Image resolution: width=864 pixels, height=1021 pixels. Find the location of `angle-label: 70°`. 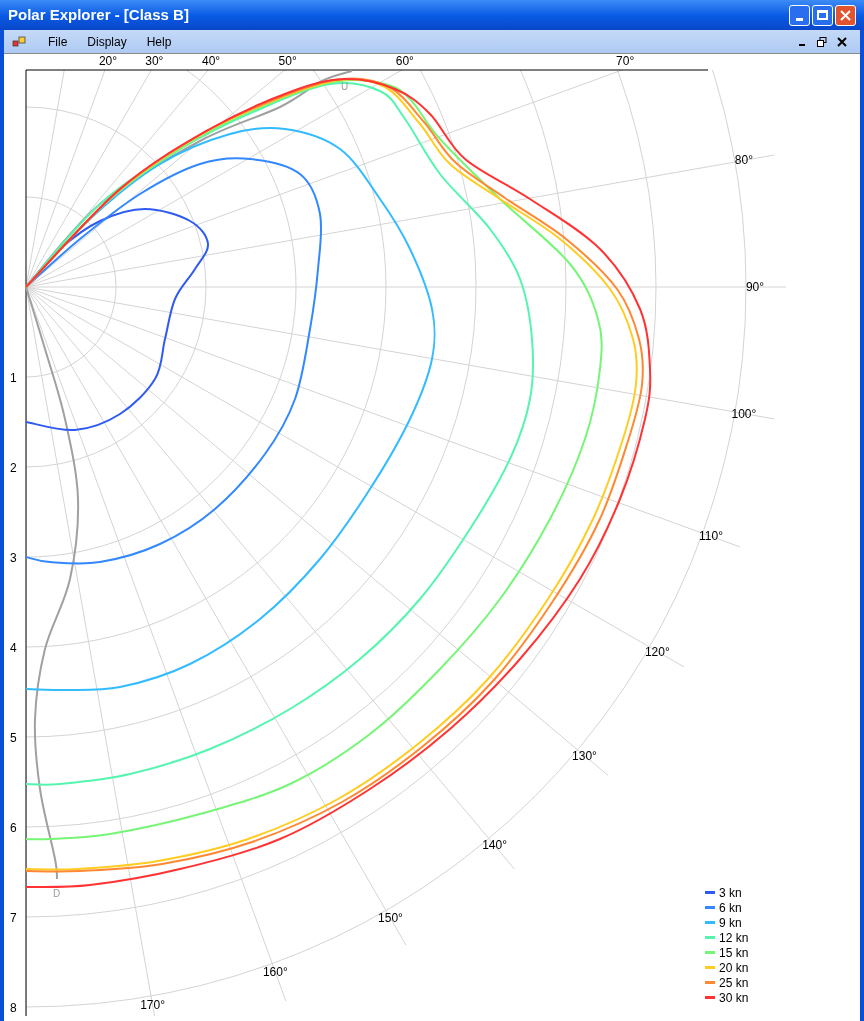

angle-label: 70° is located at coordinates (625, 61).